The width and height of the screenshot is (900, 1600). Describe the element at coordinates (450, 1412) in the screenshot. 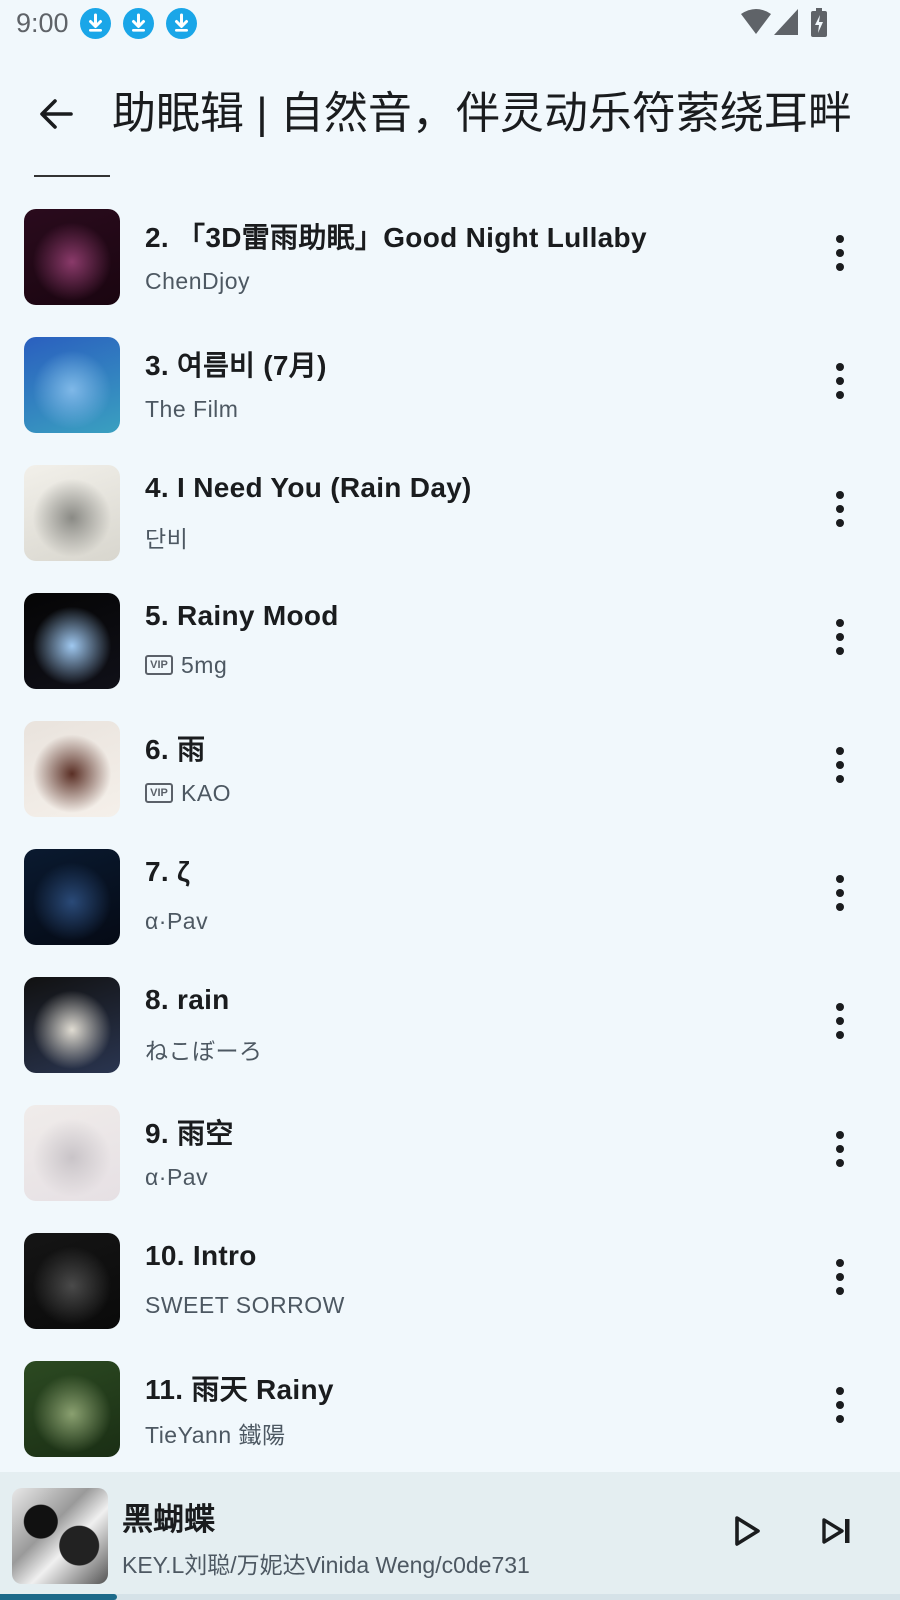

I see `track-row: 11. 雨天 Rainy TieYann 鐵陽` at that location.